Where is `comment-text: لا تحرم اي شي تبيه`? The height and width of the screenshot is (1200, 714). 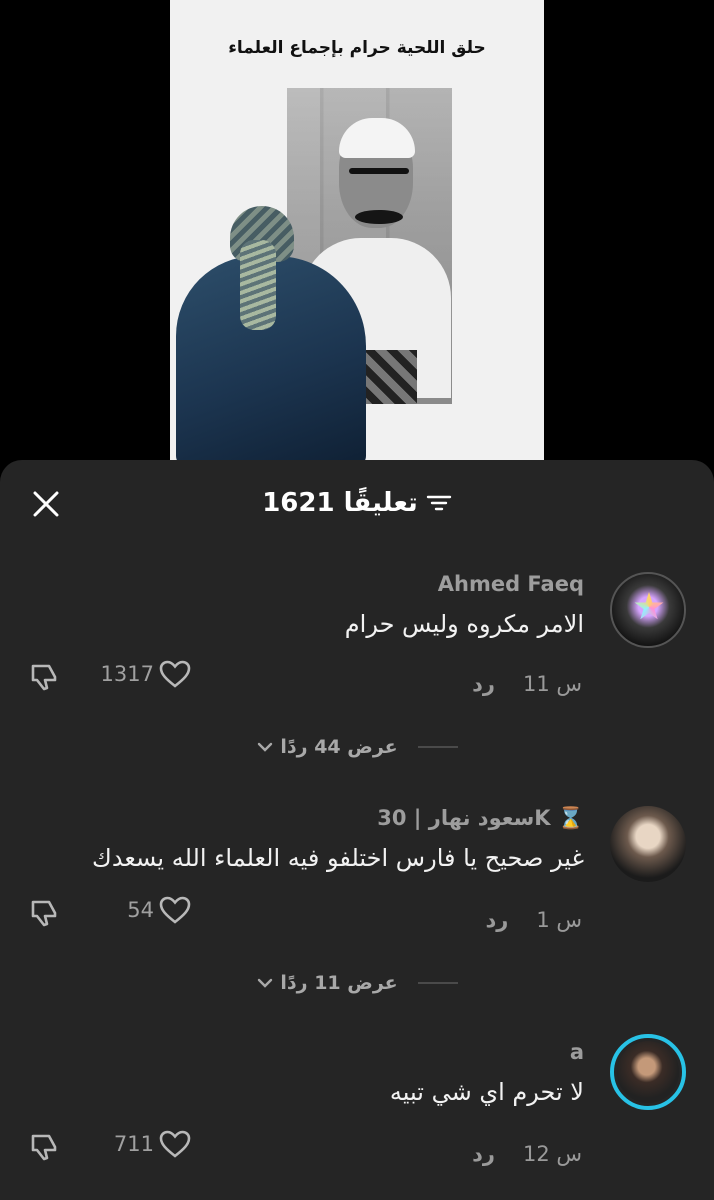
comment-text: لا تحرم اي شي تبيه is located at coordinates (486, 1092).